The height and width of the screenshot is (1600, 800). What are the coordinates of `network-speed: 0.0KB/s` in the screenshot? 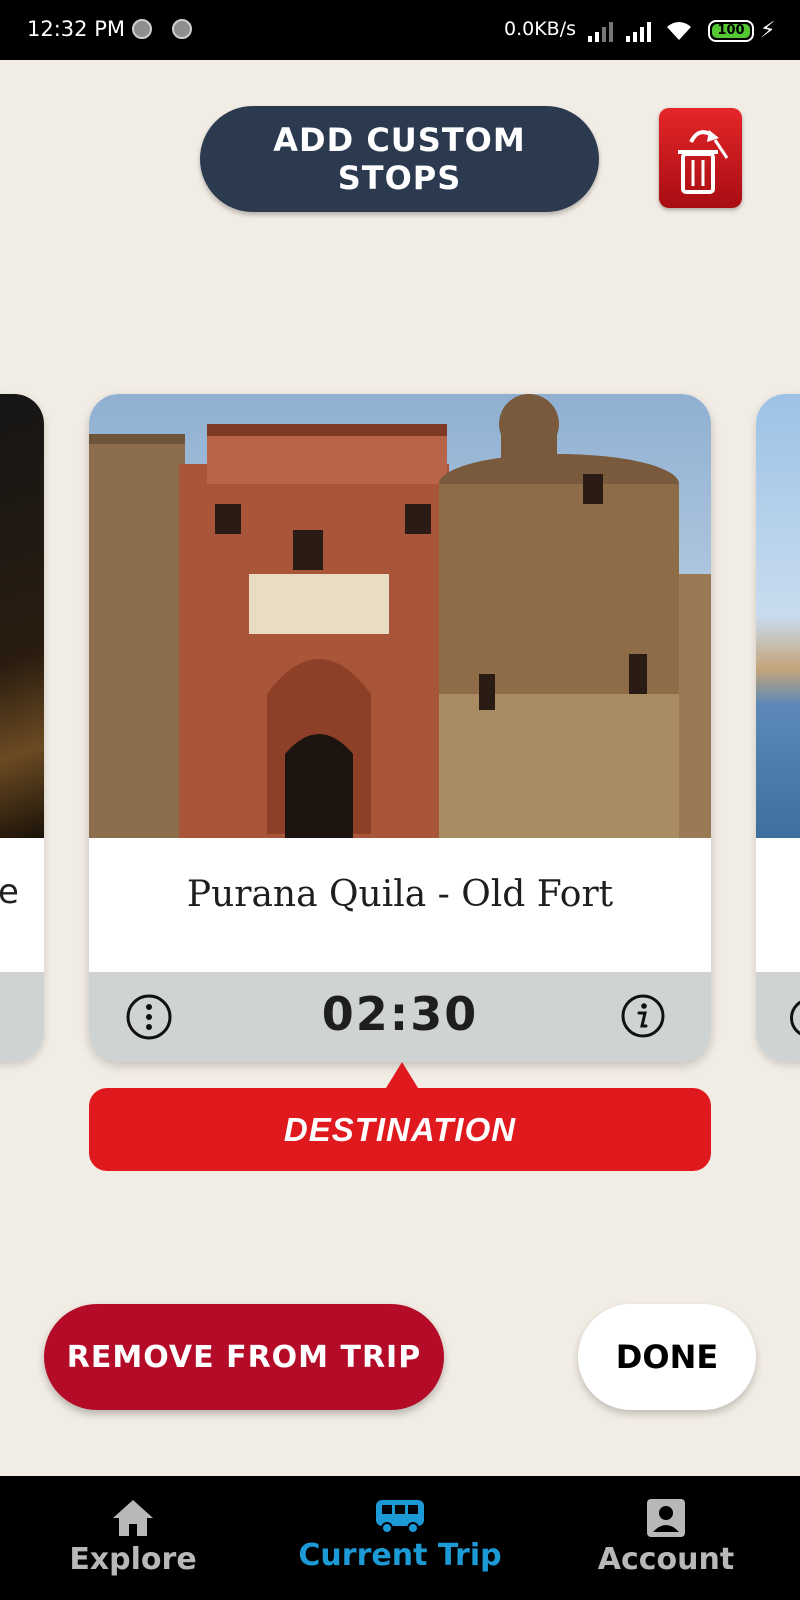 It's located at (540, 29).